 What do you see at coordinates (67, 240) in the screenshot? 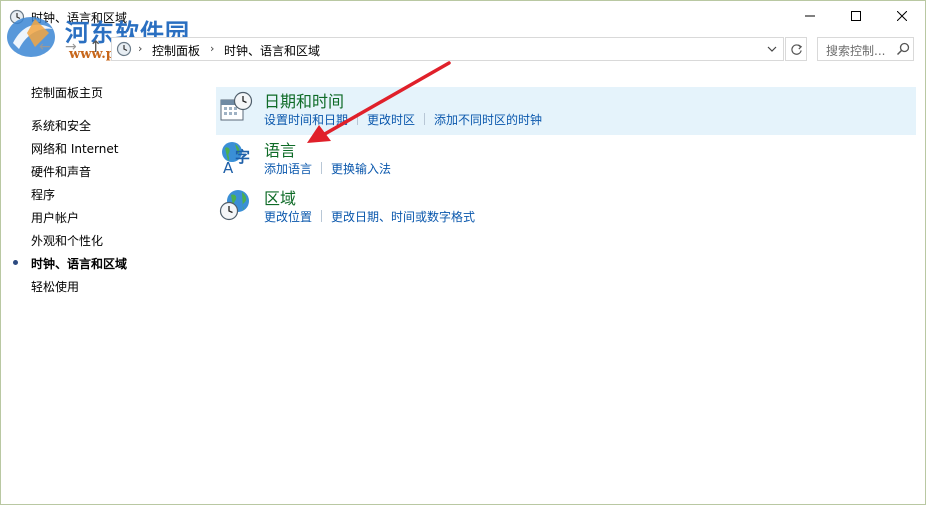
I see `sidebar-item-appearance: 外观和个性化` at bounding box center [67, 240].